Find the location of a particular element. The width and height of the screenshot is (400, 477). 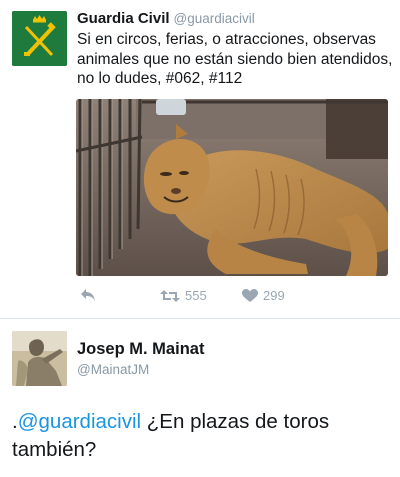

retweet-icon is located at coordinates (170, 295).